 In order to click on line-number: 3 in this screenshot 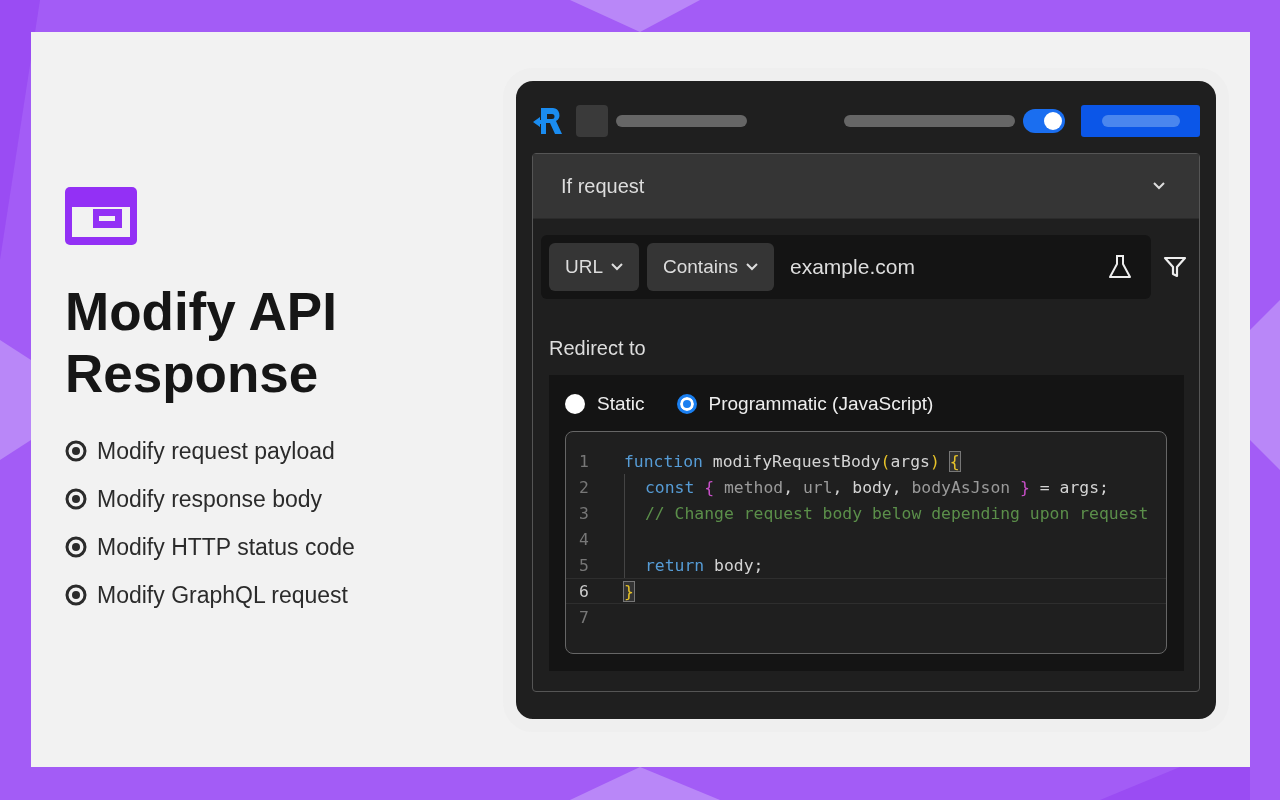, I will do `click(584, 513)`.